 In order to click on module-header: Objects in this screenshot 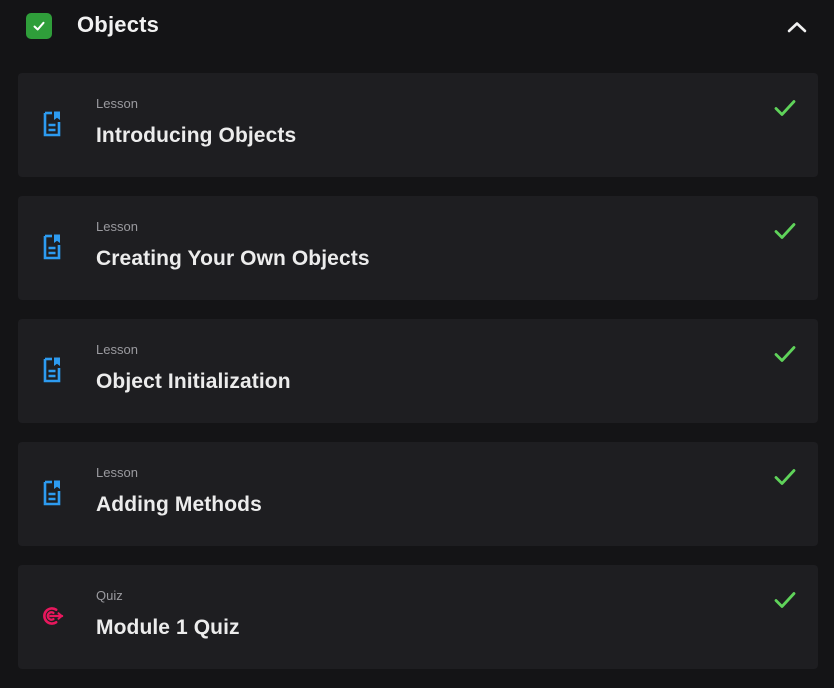, I will do `click(417, 28)`.